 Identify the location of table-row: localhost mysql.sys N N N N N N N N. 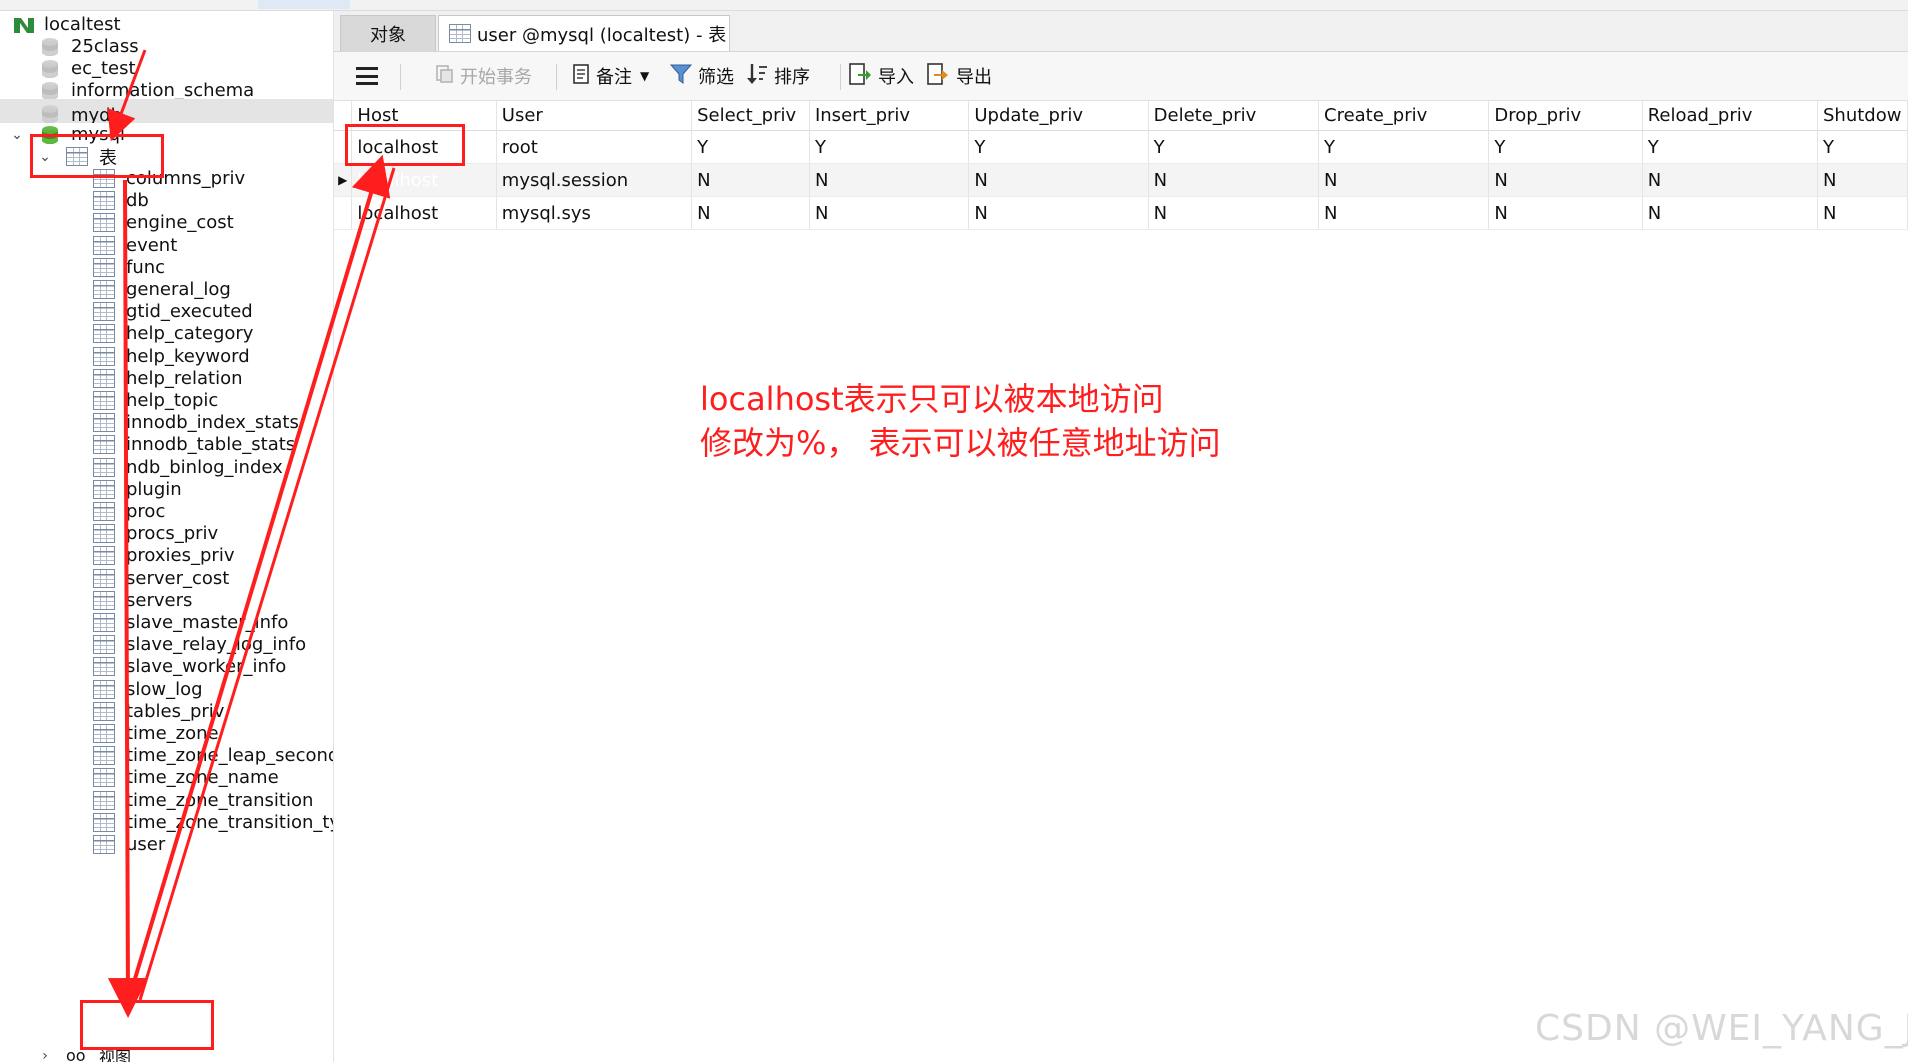
(1121, 213).